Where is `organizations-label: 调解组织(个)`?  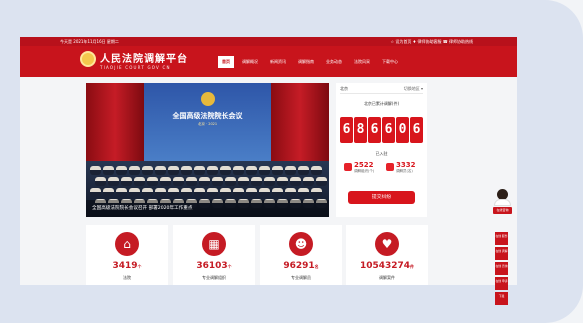
organizations-label: 调解组织(个) is located at coordinates (364, 171).